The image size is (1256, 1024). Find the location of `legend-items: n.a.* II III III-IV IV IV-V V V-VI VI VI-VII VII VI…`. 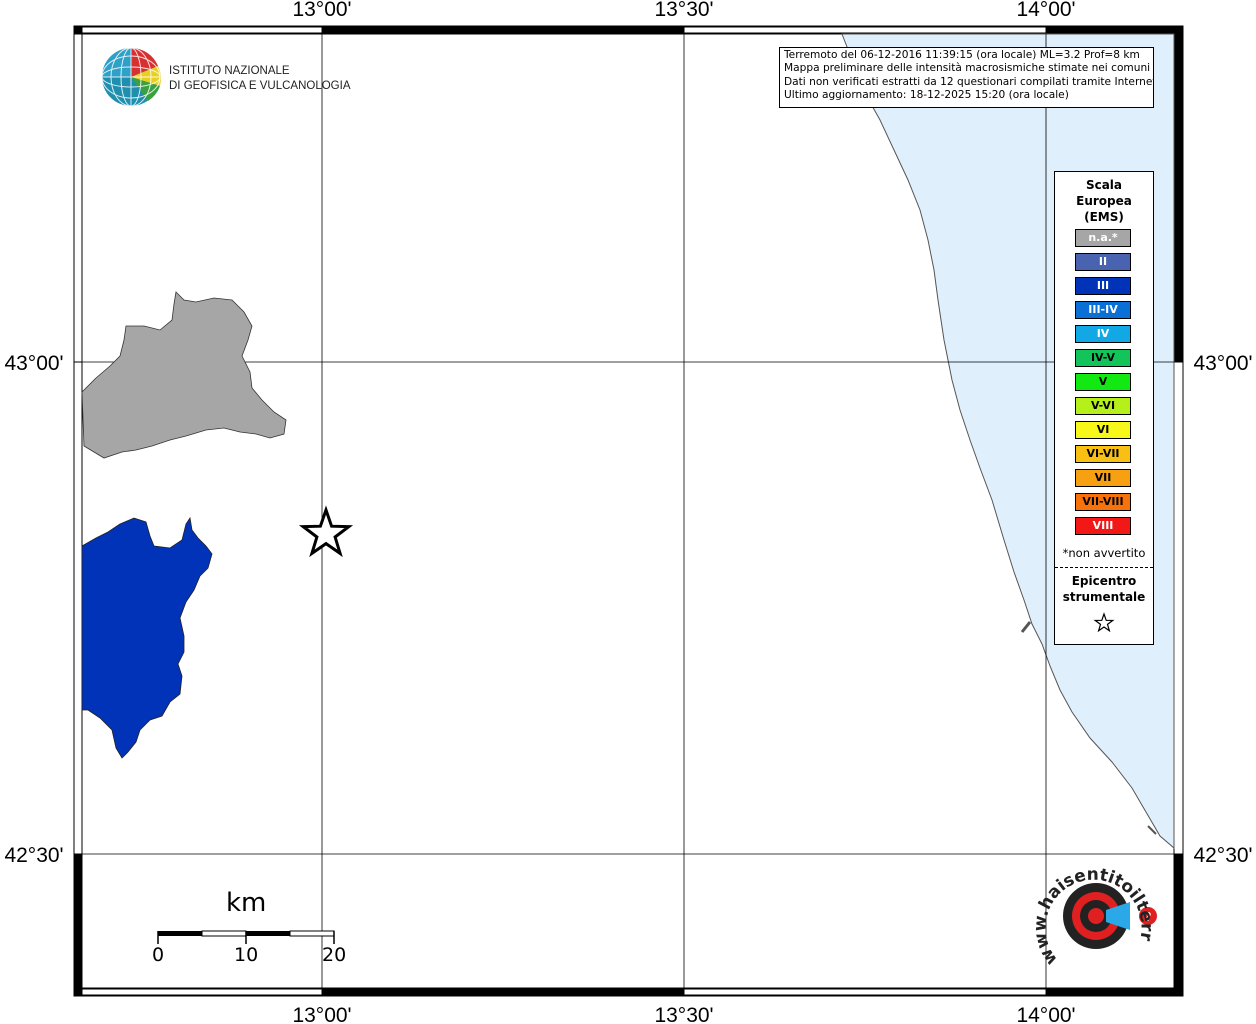

legend-items: n.a.* II III III-IV IV IV-V V V-VI VI VI-VII VII VI… is located at coordinates (1103, 385).